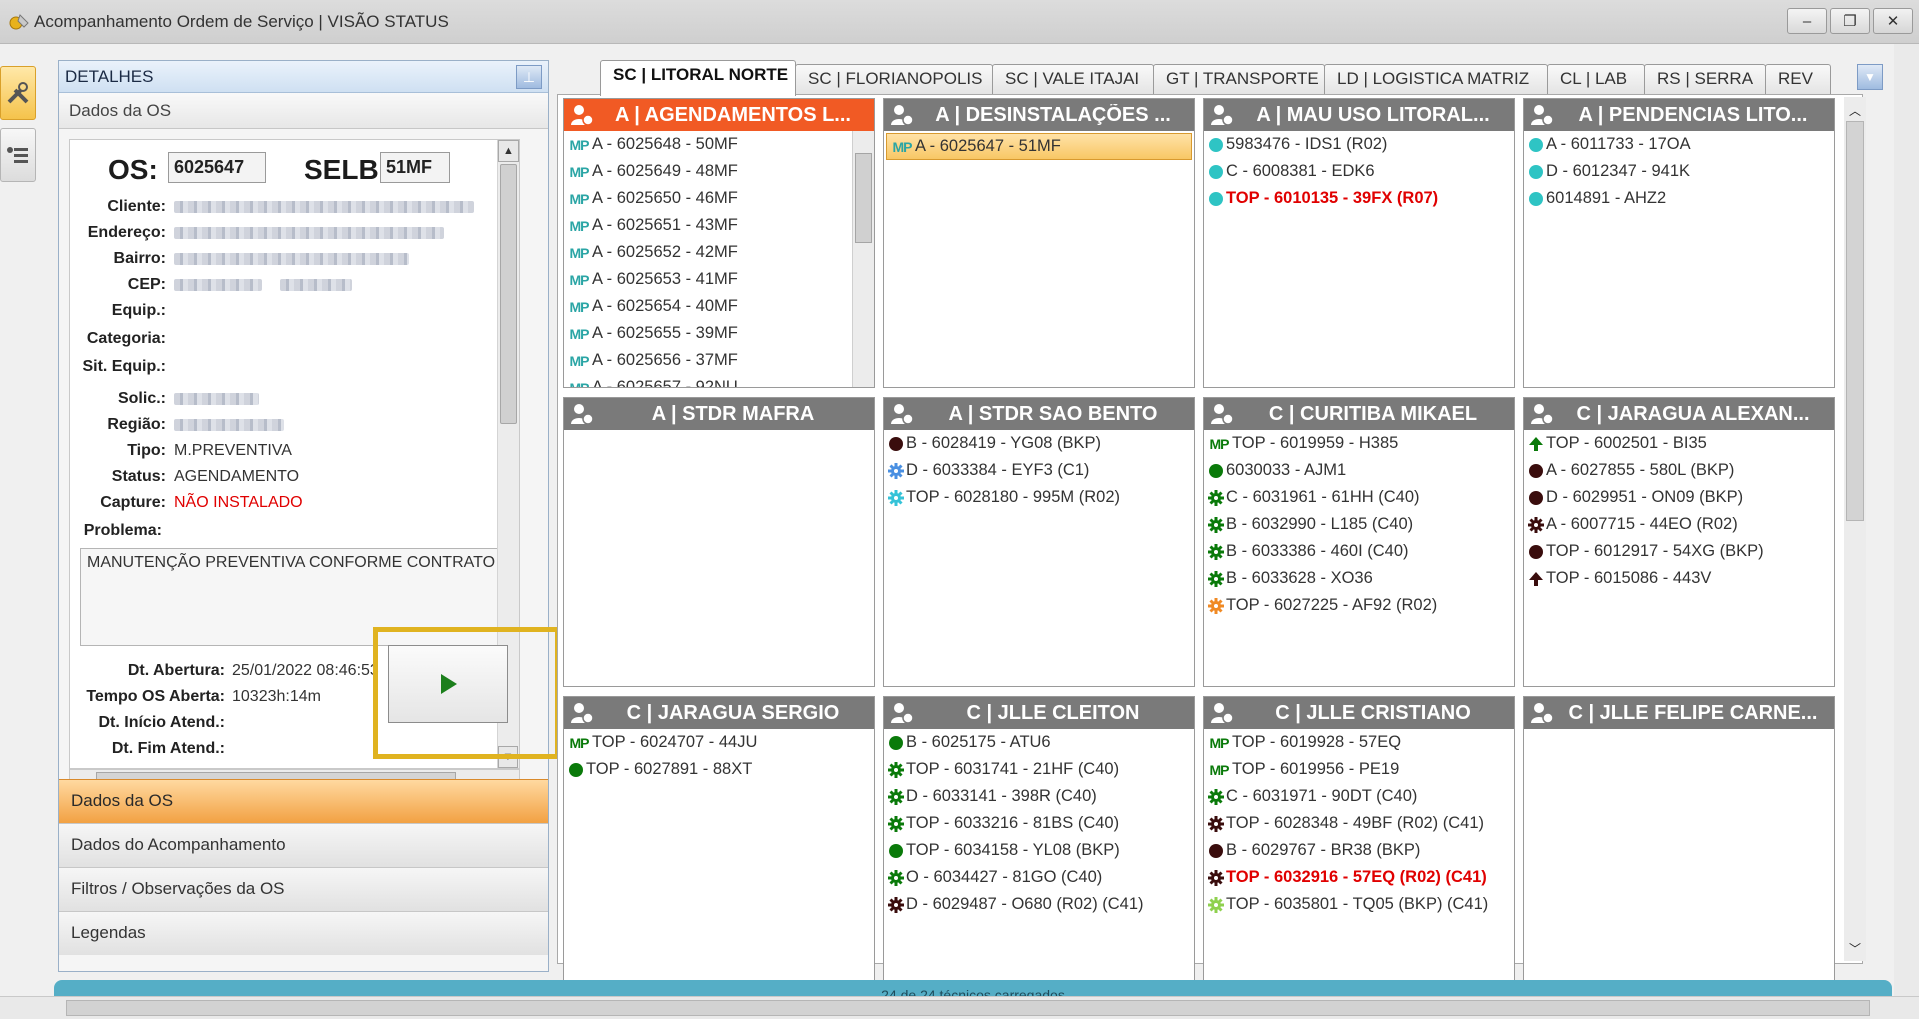 This screenshot has height=1019, width=1919. I want to click on os-item-label: TOP - 6035801 - TQ05 (BKP) (C41), so click(1357, 904).